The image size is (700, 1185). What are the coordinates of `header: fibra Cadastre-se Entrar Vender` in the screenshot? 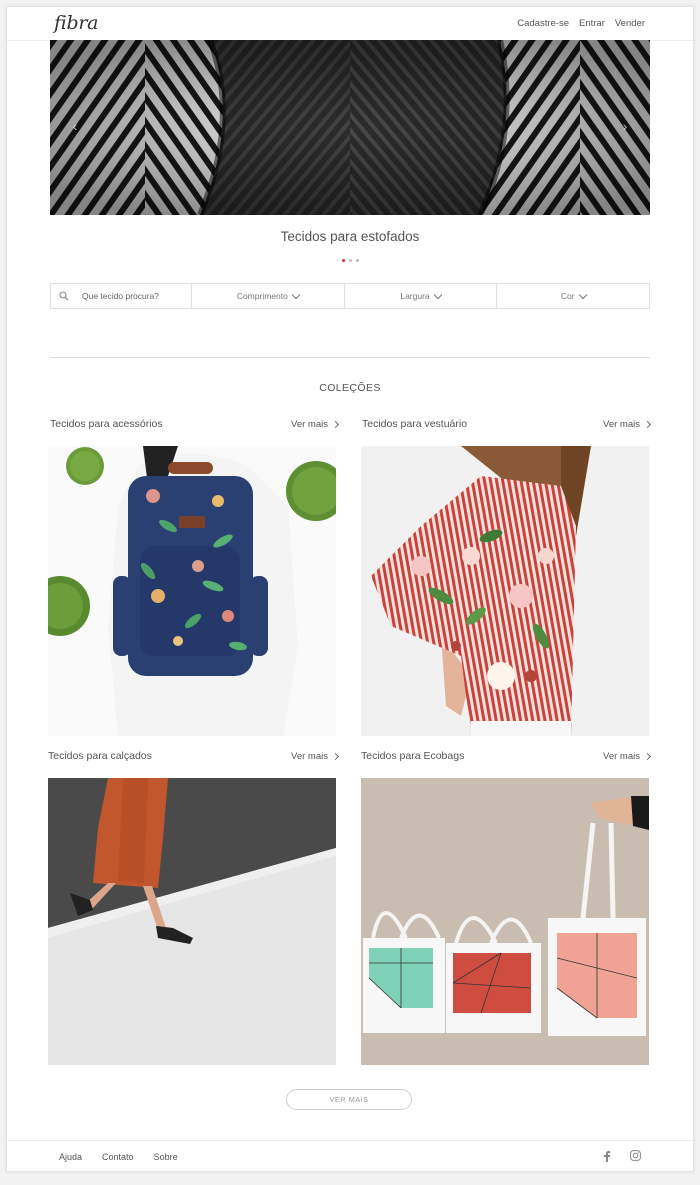 It's located at (350, 24).